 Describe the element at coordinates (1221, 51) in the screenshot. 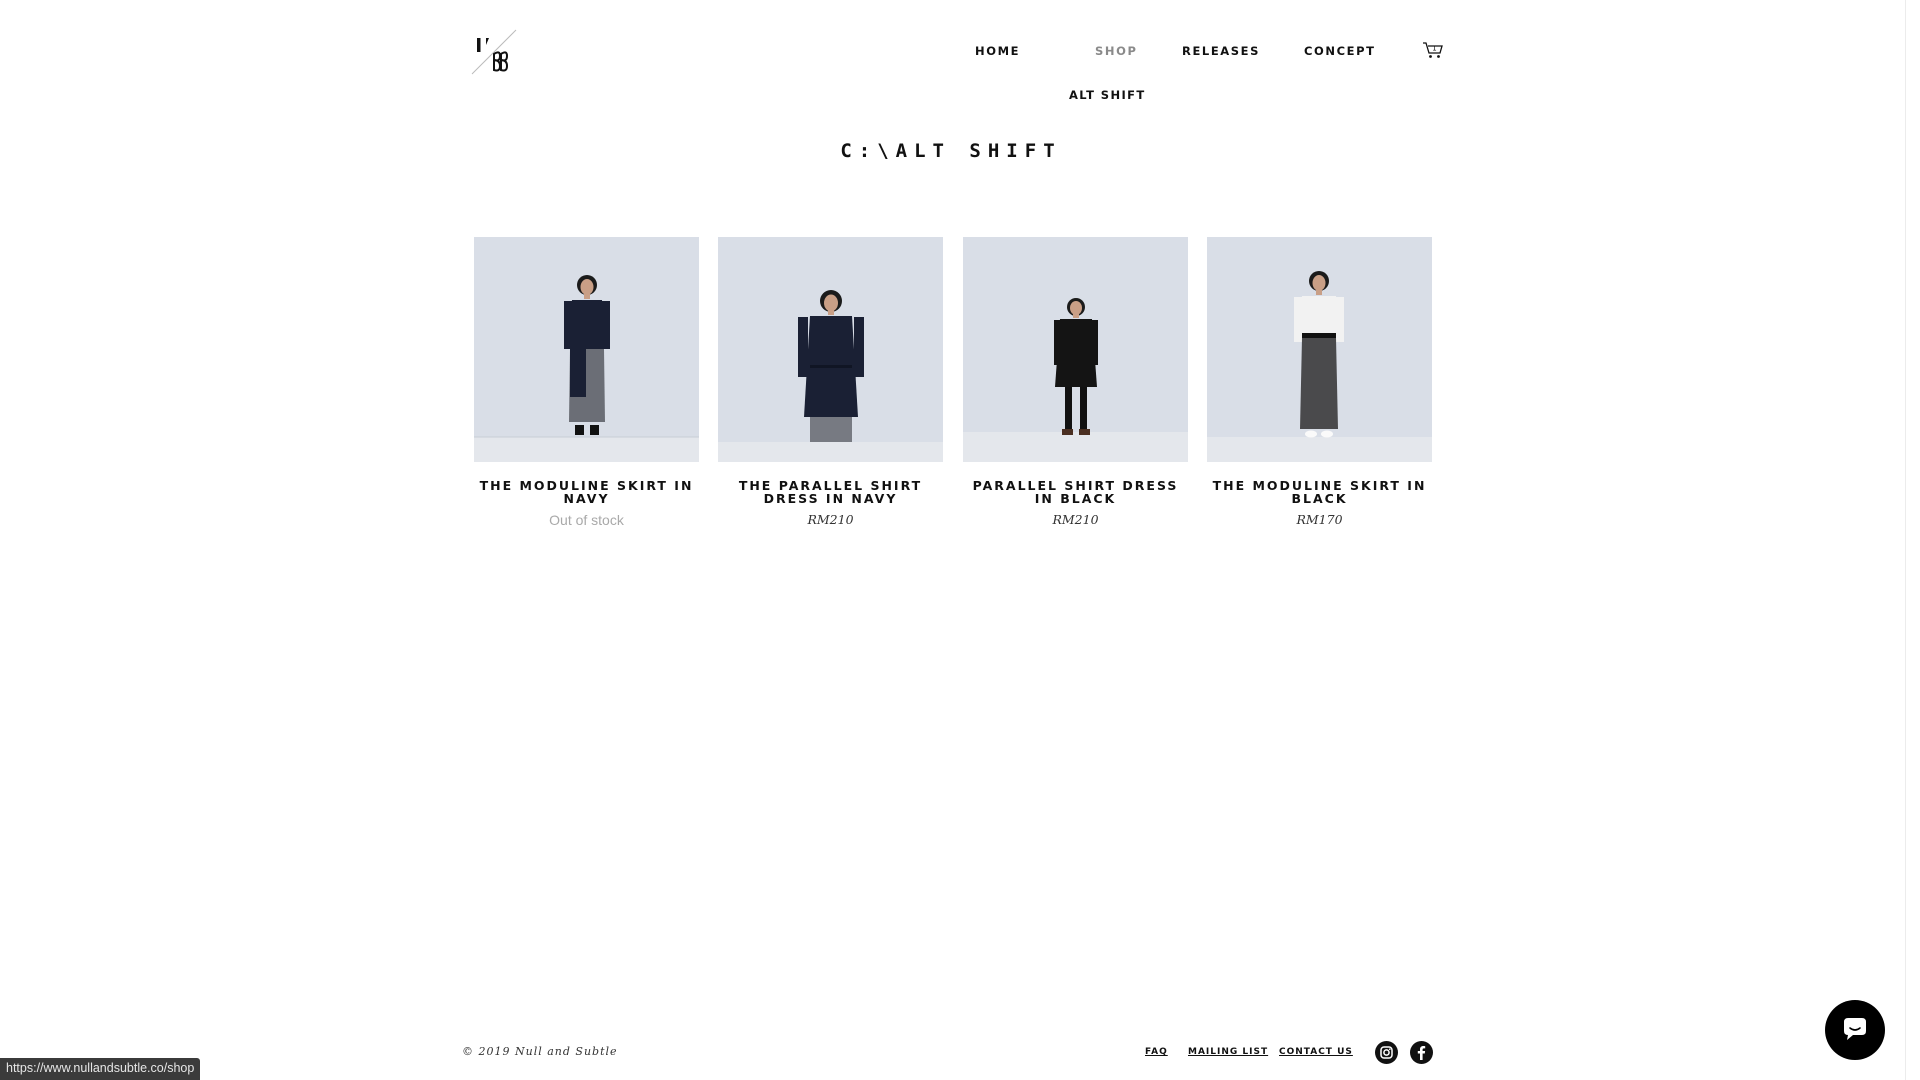

I see `nav-releases: RELEASES` at that location.